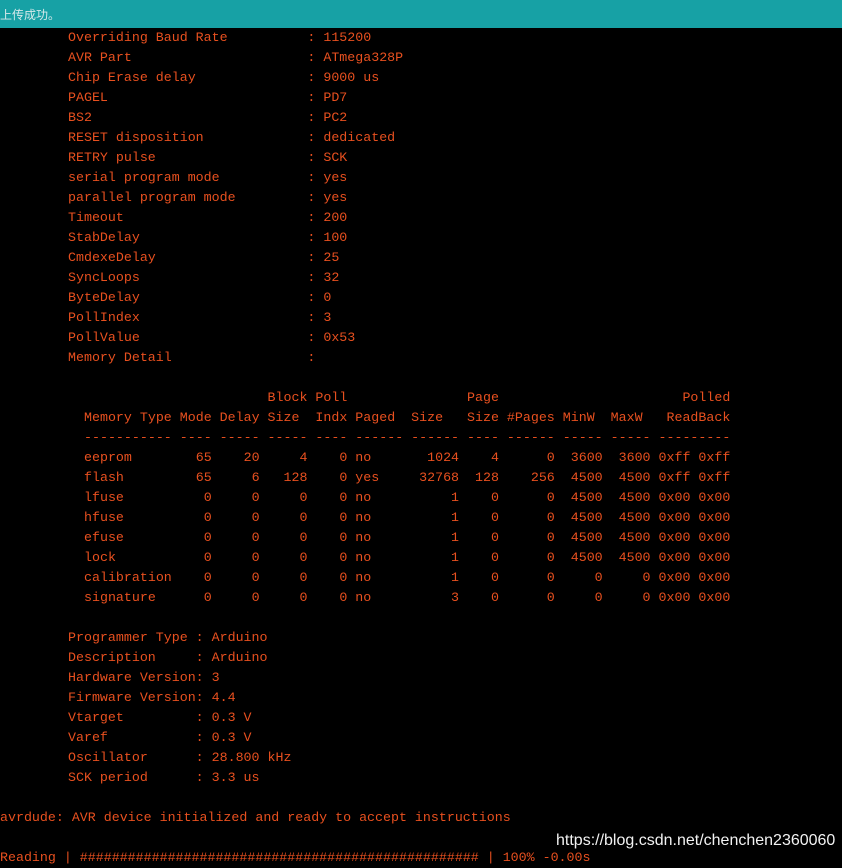 The image size is (842, 868). What do you see at coordinates (160, 737) in the screenshot?
I see `console-line: Varef : 0.3 V` at bounding box center [160, 737].